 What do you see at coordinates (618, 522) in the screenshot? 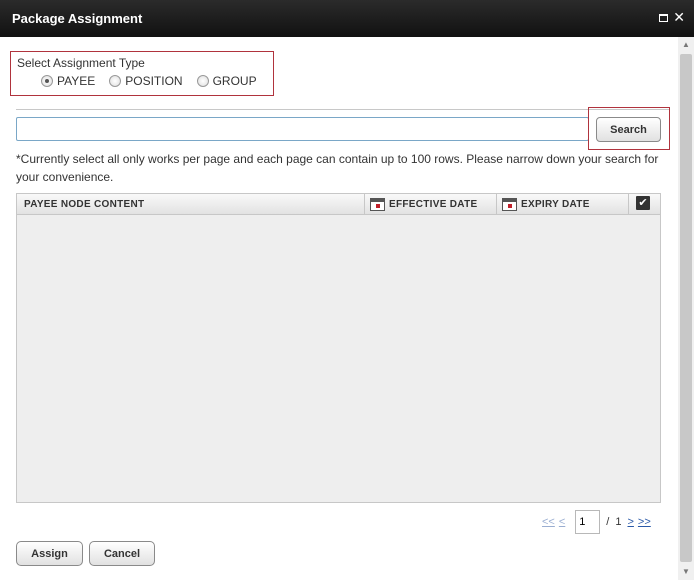
I see `total-pages: 1` at bounding box center [618, 522].